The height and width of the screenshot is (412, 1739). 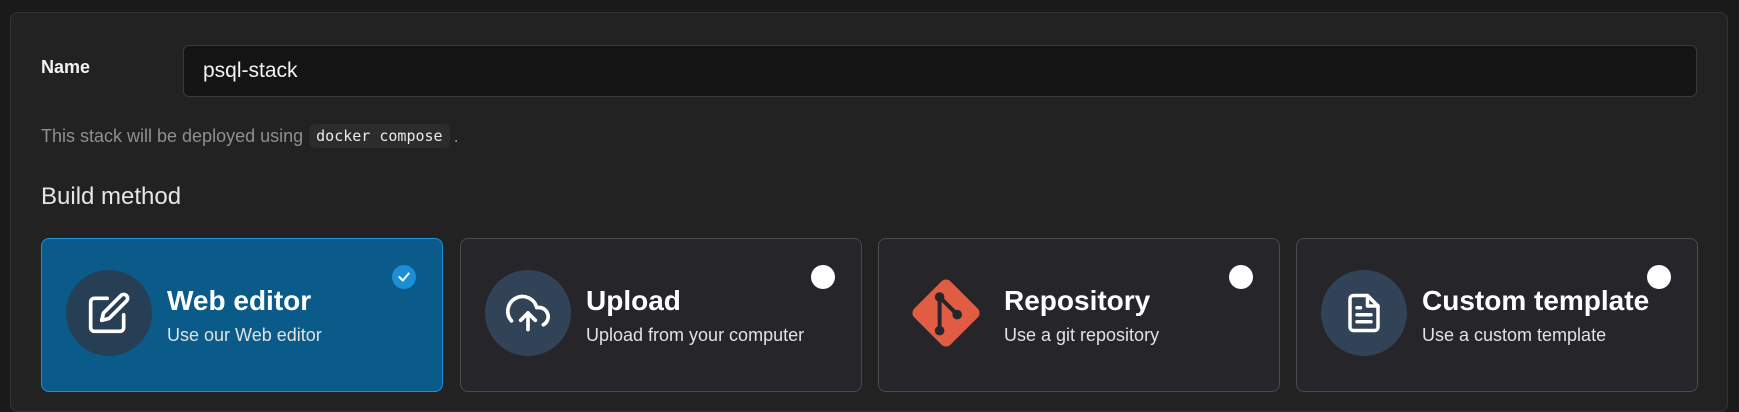 I want to click on option-title: Repository, so click(x=1077, y=300).